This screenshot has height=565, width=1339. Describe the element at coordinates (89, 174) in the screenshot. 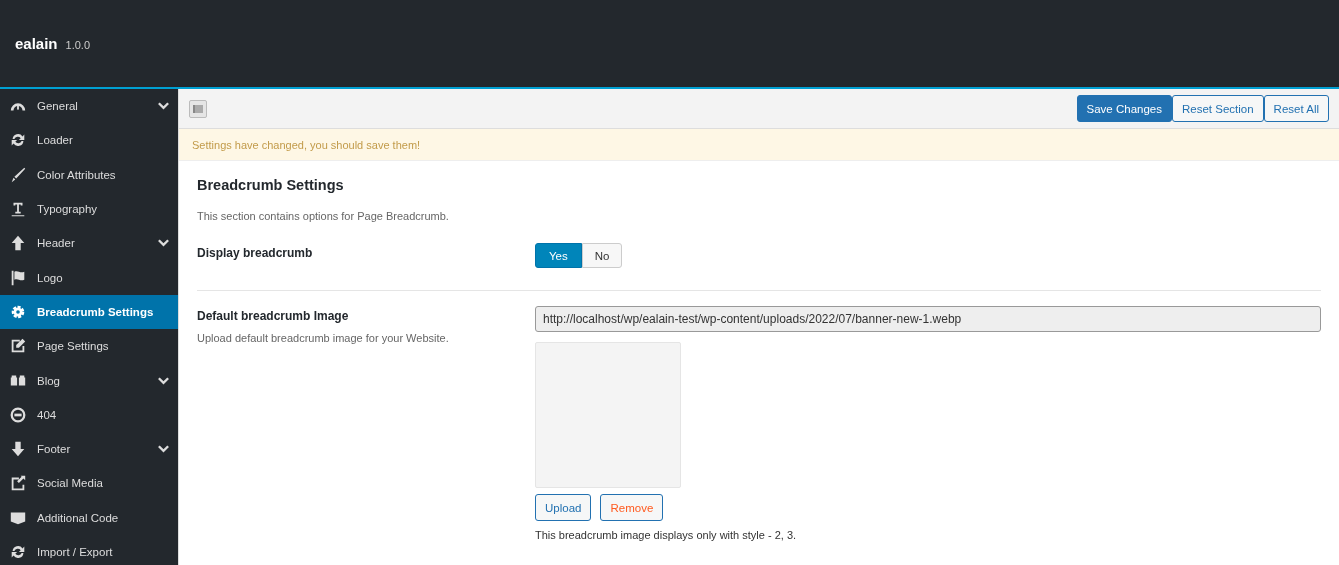

I see `sidebar-item: Color Attributes` at that location.